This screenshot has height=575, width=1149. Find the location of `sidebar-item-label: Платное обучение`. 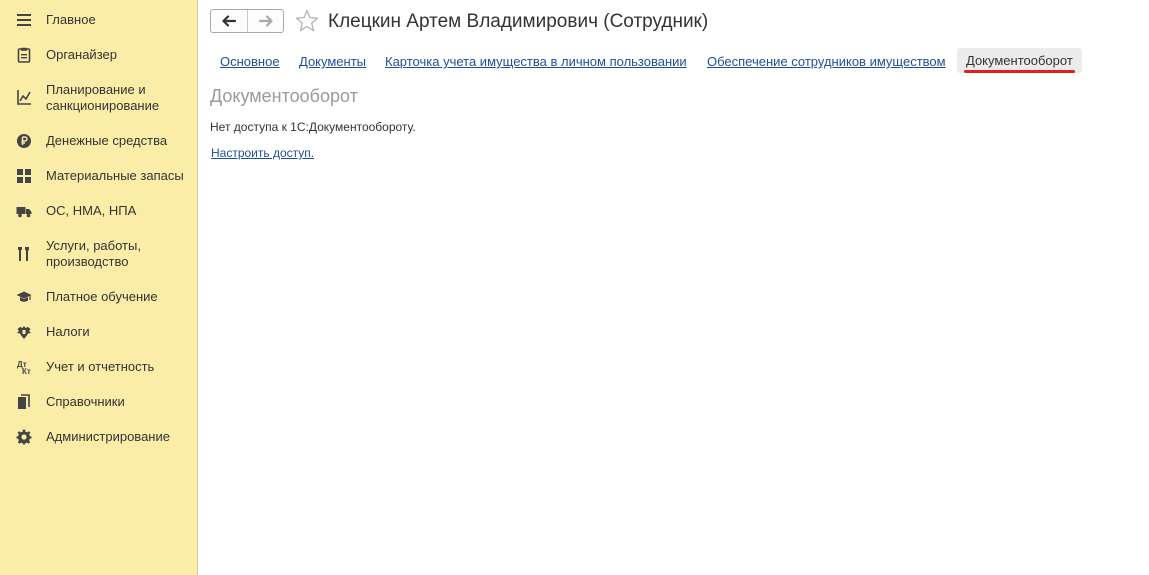

sidebar-item-label: Платное обучение is located at coordinates (102, 296).